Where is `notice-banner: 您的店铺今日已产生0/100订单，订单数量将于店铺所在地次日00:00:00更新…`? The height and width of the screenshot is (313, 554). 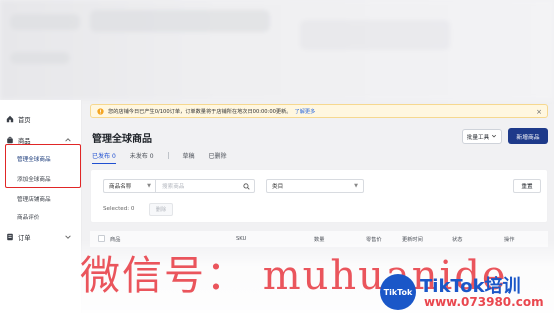
notice-banner: 您的店铺今日已产生0/100订单，订单数量将于店铺所在地次日00:00:00更新… is located at coordinates (319, 111).